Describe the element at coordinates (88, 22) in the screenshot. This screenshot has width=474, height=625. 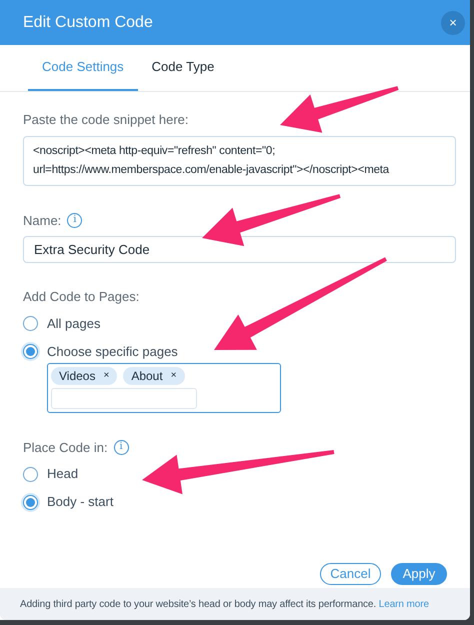
I see `window-title: Edit Custom Code` at that location.